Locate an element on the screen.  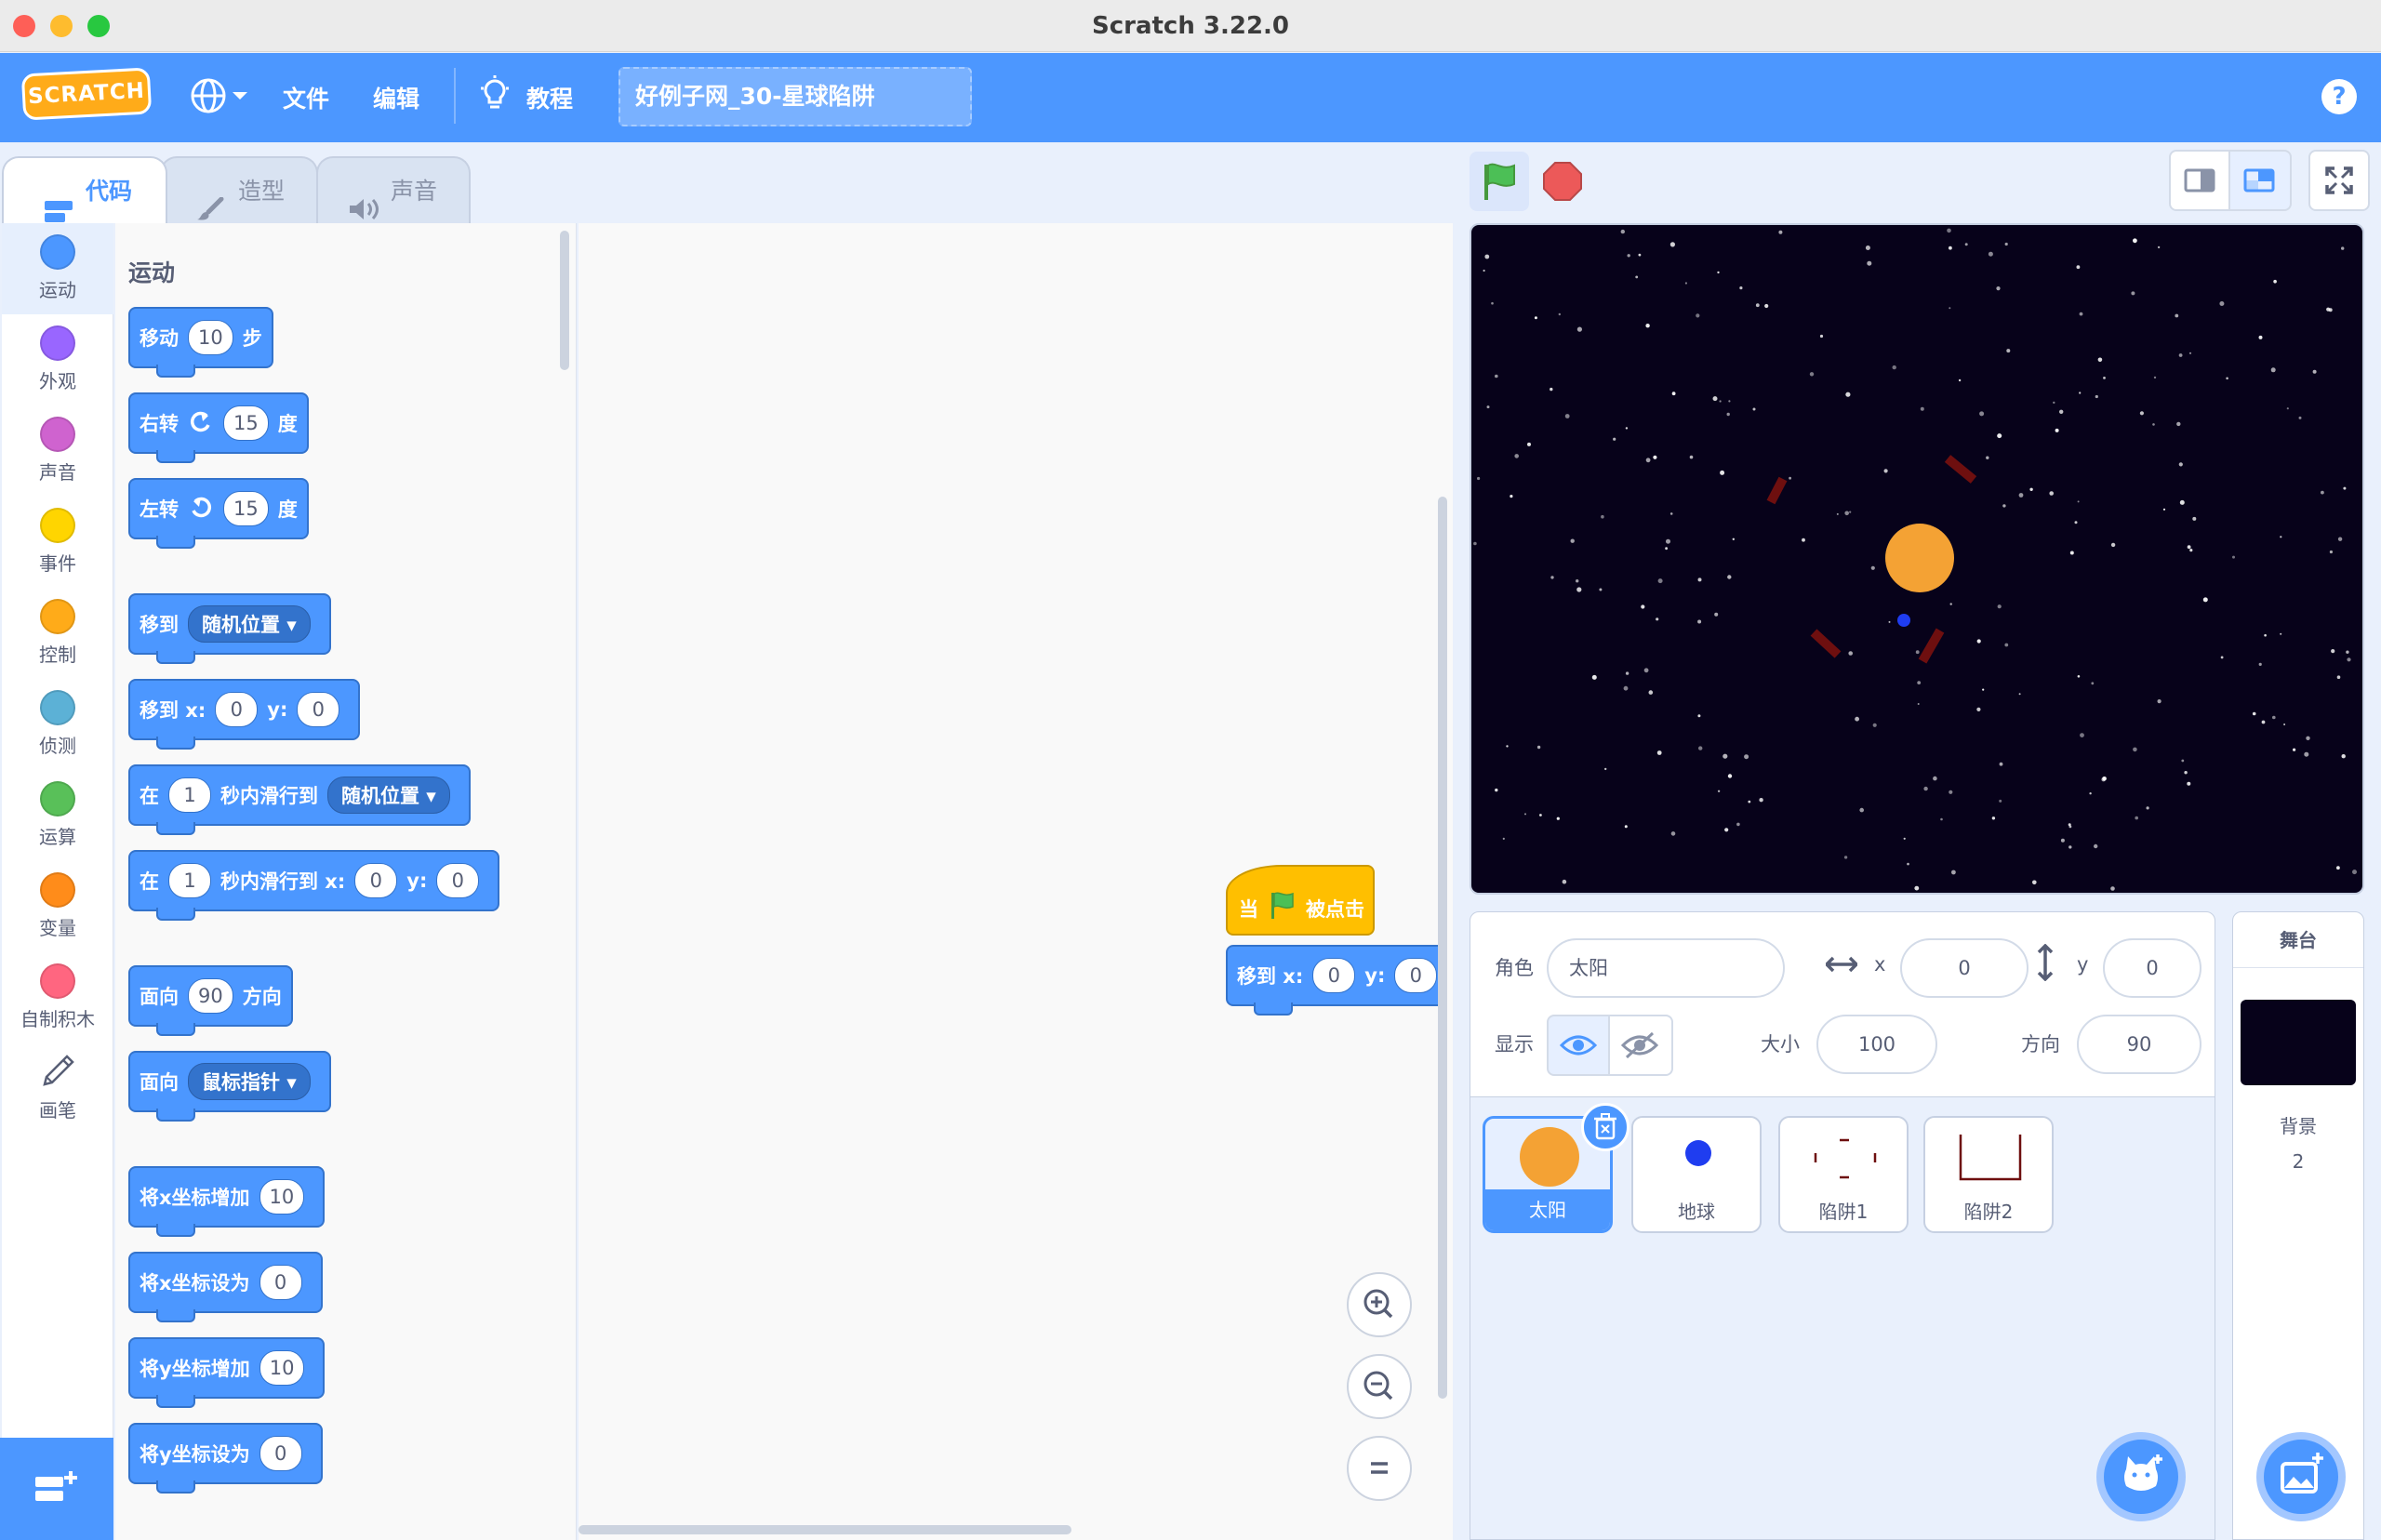
category-my-blocks: 自制积木 is located at coordinates (57, 997).